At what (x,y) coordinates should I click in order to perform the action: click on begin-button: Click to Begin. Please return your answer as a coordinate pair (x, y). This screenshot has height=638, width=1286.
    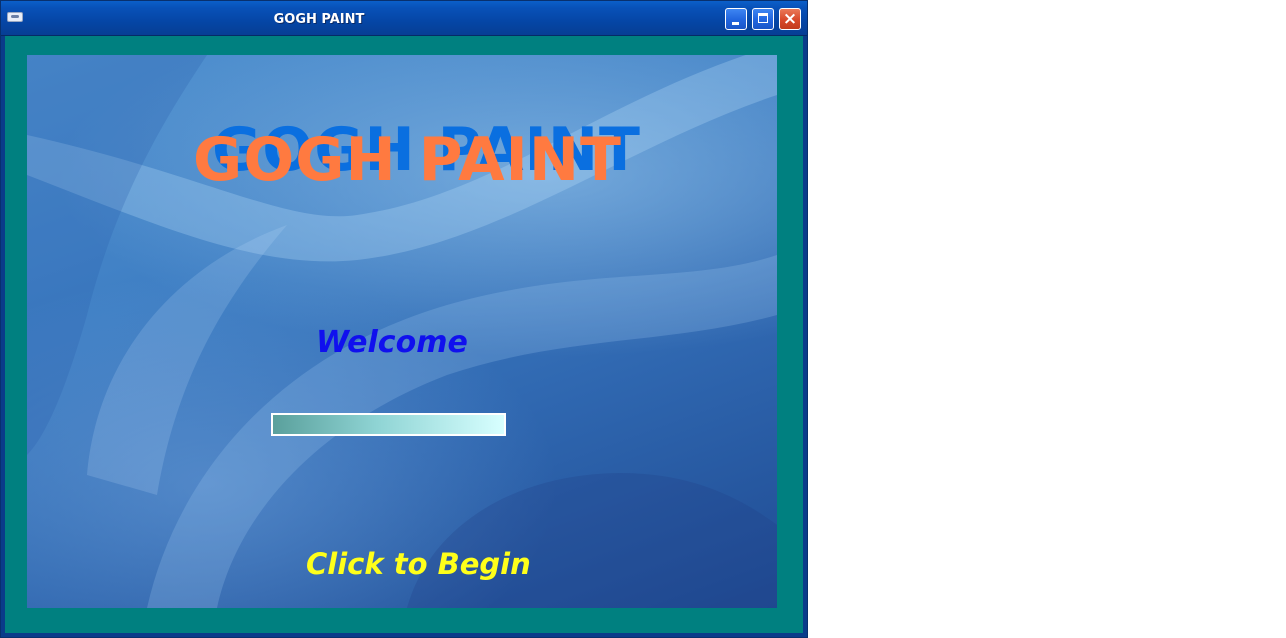
    Looking at the image, I should click on (418, 564).